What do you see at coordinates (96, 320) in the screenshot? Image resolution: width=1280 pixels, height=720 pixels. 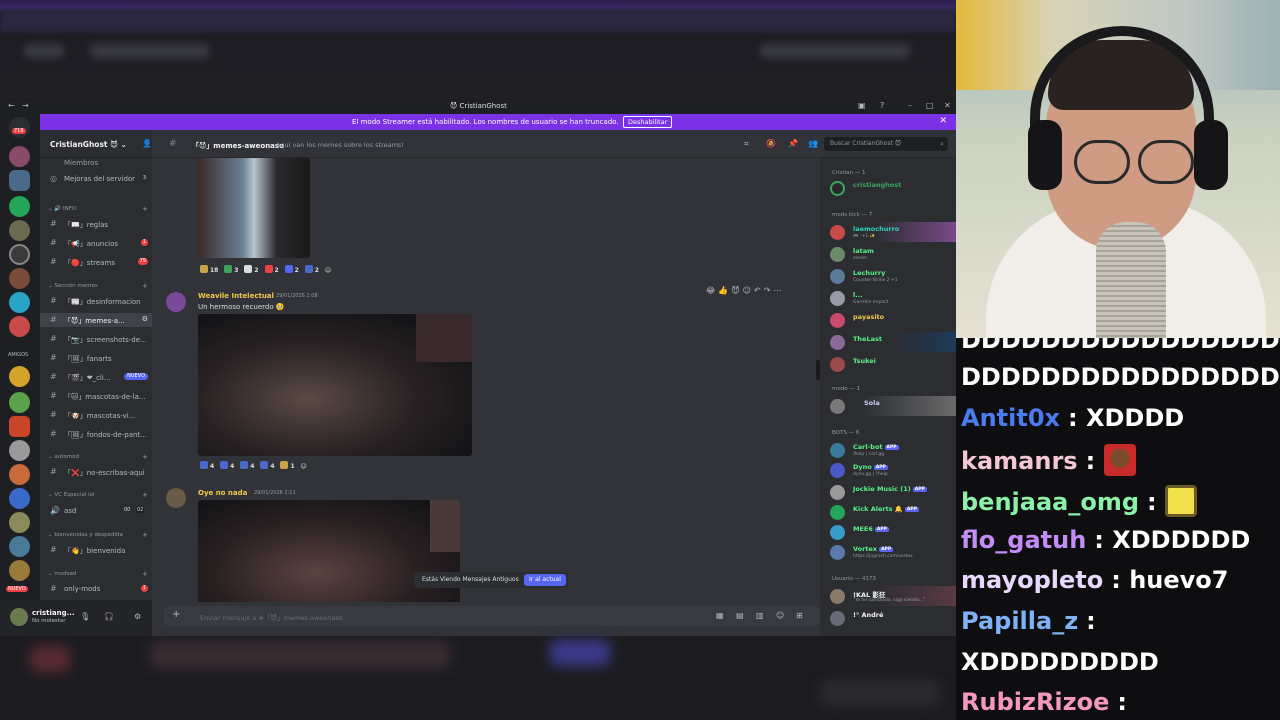 I see `channel-memes-active: # 「😈」memes-a... ⚙` at bounding box center [96, 320].